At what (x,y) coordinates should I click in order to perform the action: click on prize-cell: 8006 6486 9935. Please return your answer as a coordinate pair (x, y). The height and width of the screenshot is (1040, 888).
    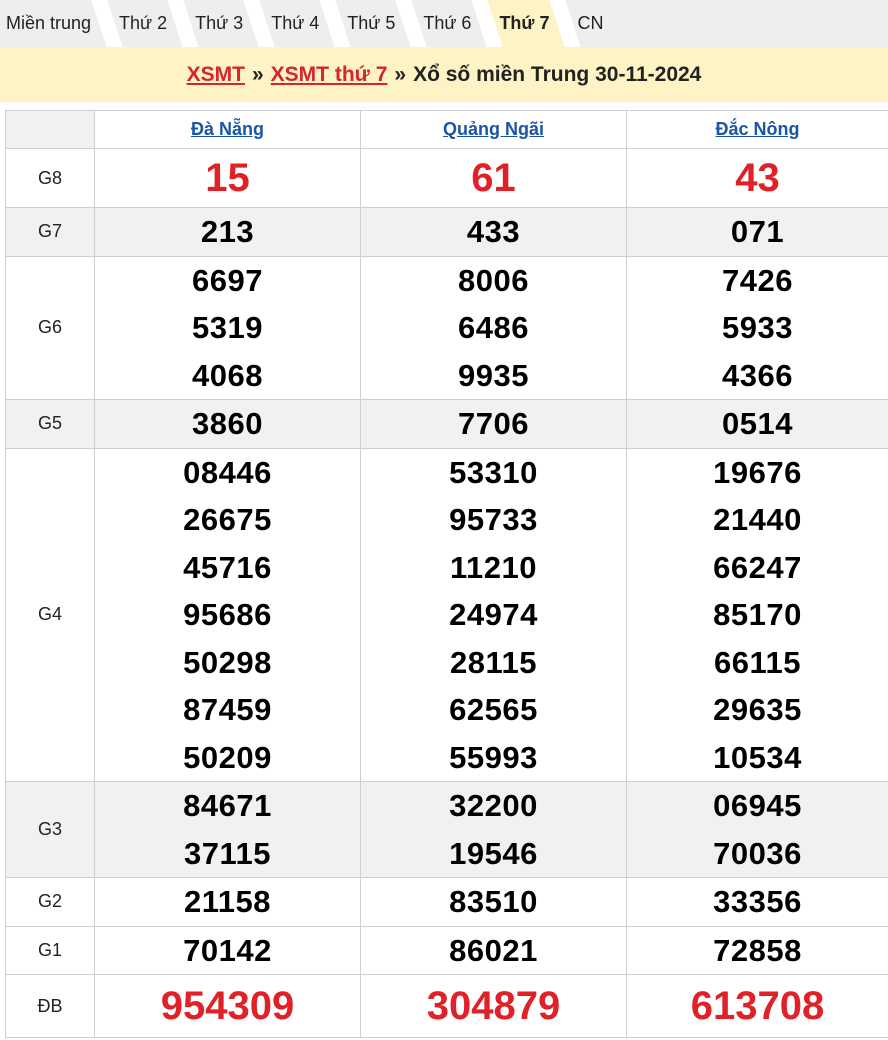
    Looking at the image, I should click on (493, 327).